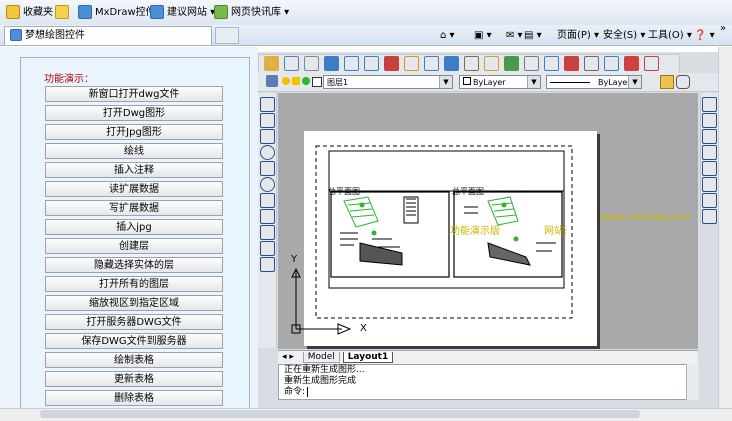  Describe the element at coordinates (134, 189) in the screenshot. I see `function-button: 读扩展数据` at that location.